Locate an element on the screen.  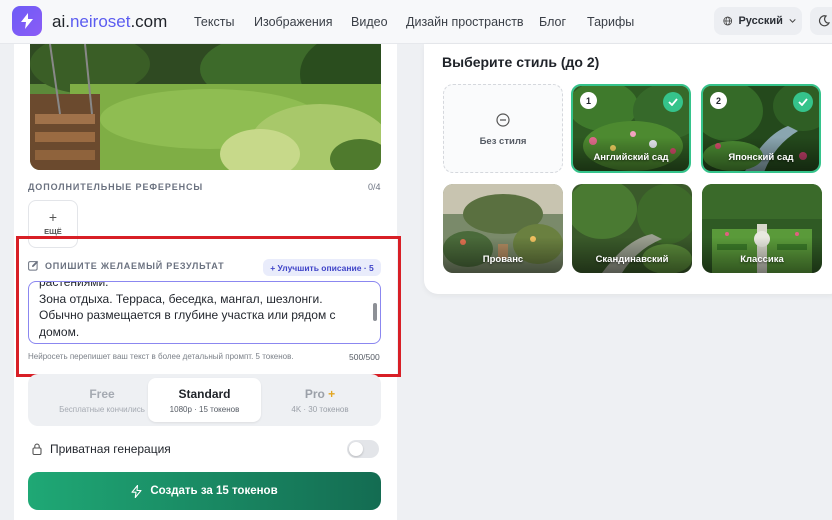
minus-circle-icon is located at coordinates (503, 120).